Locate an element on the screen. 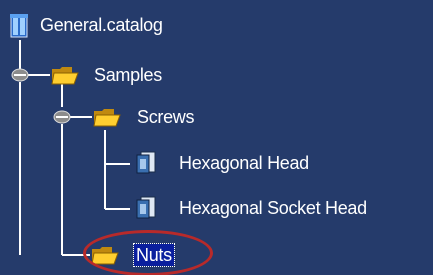  tree-node-samples: Samples is located at coordinates (100, 75).